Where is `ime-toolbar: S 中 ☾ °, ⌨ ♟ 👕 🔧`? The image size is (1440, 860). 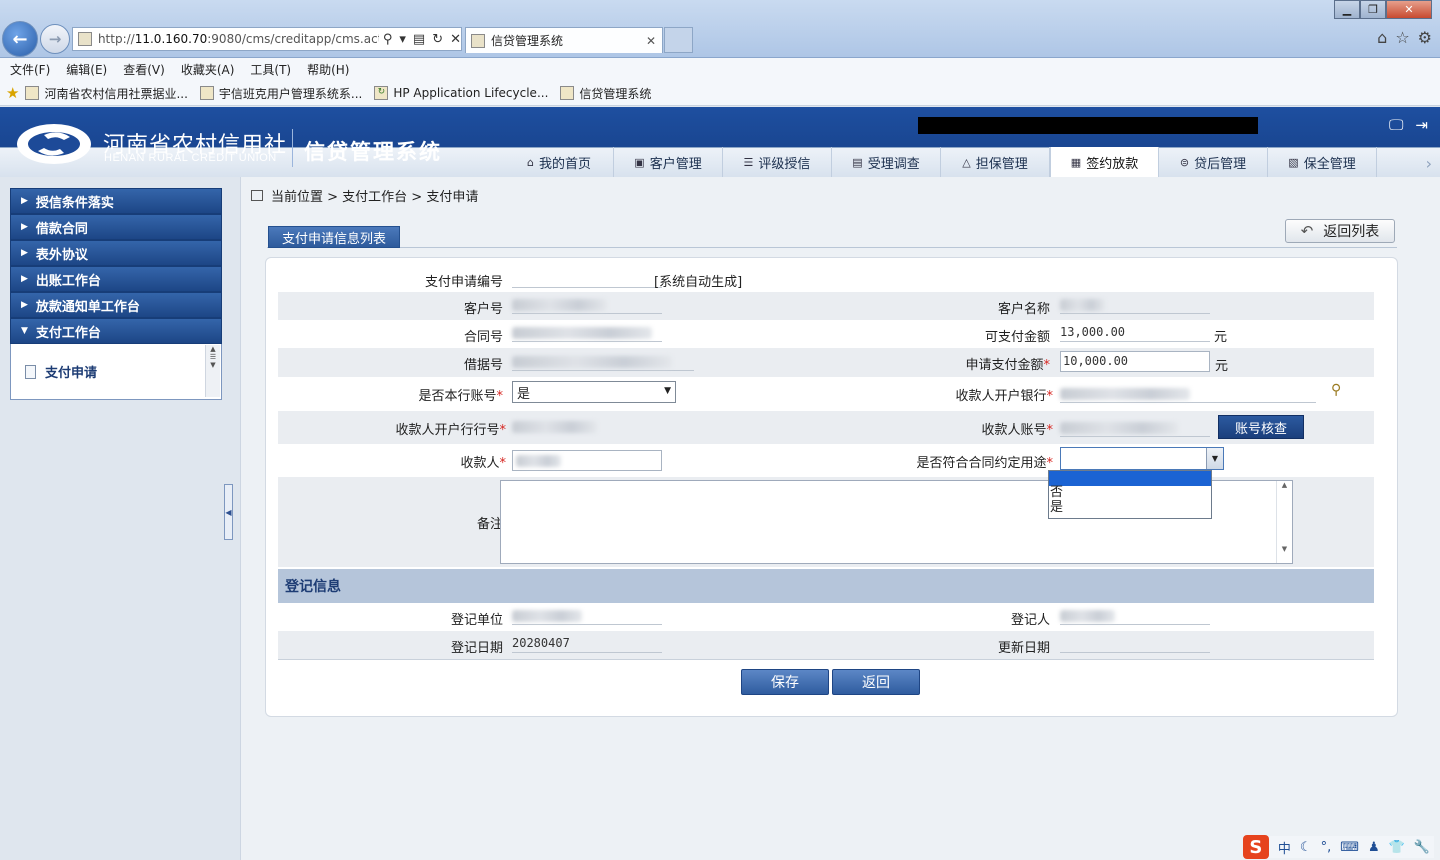 ime-toolbar: S 中 ☾ °, ⌨ ♟ 👕 🔧 is located at coordinates (1338, 847).